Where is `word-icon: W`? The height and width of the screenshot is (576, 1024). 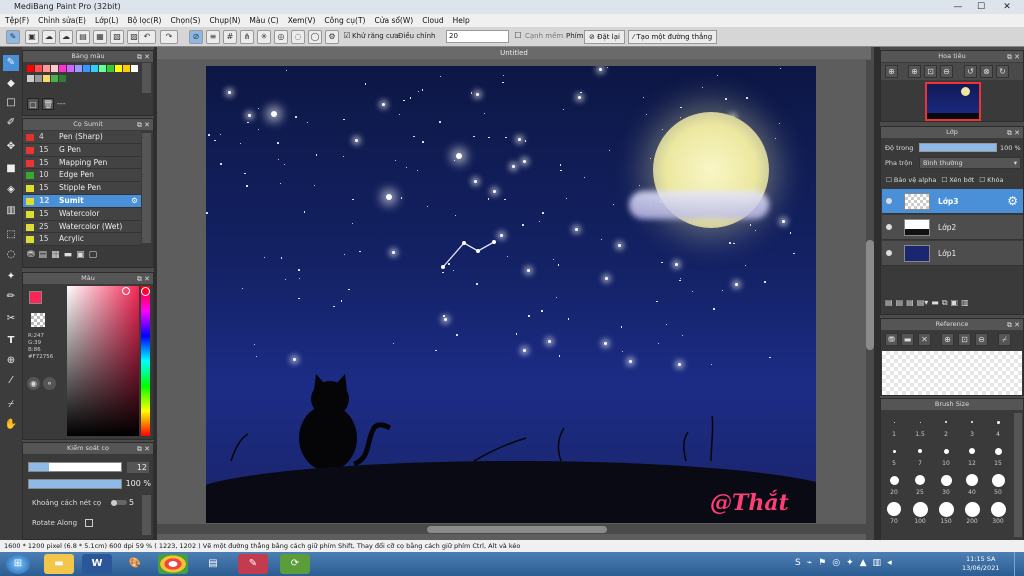 word-icon: W is located at coordinates (97, 564).